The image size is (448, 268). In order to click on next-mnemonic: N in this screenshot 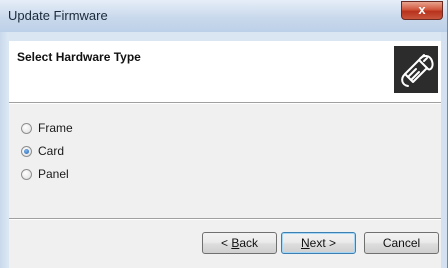, I will do `click(305, 243)`.